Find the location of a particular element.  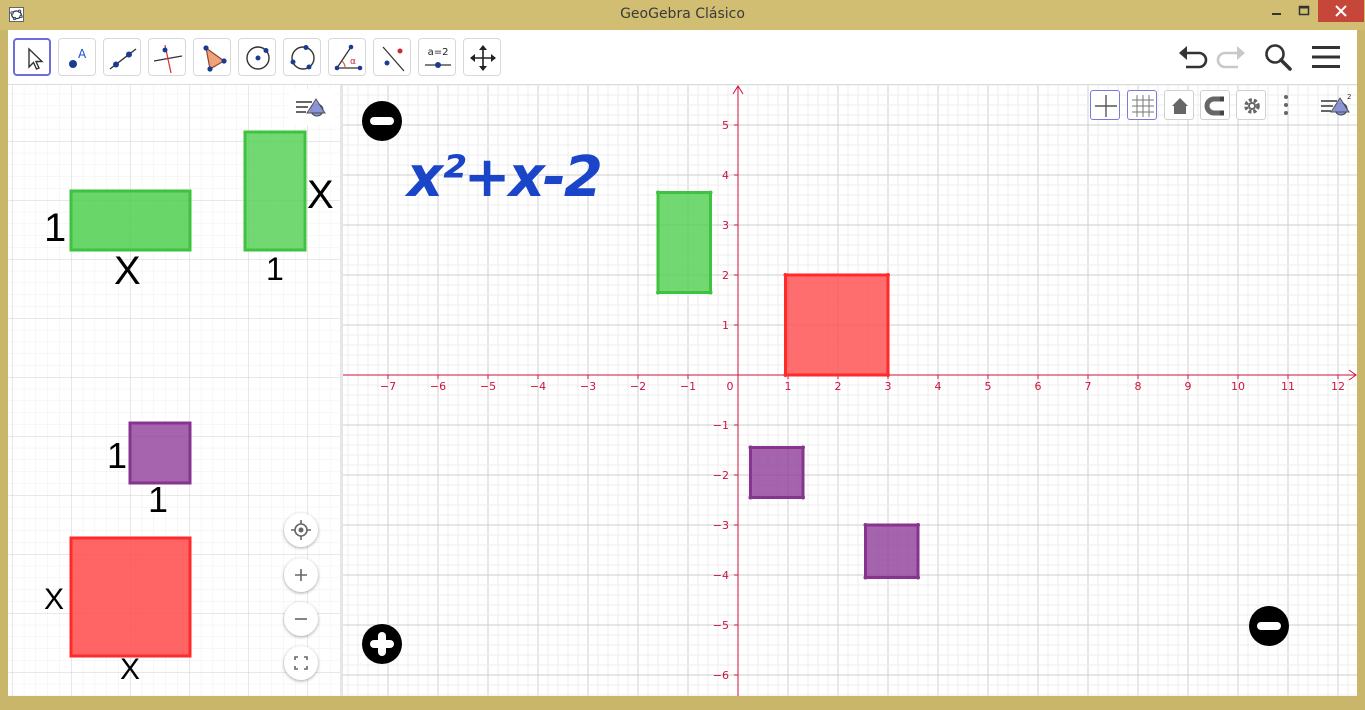

redo-button is located at coordinates (1232, 57).